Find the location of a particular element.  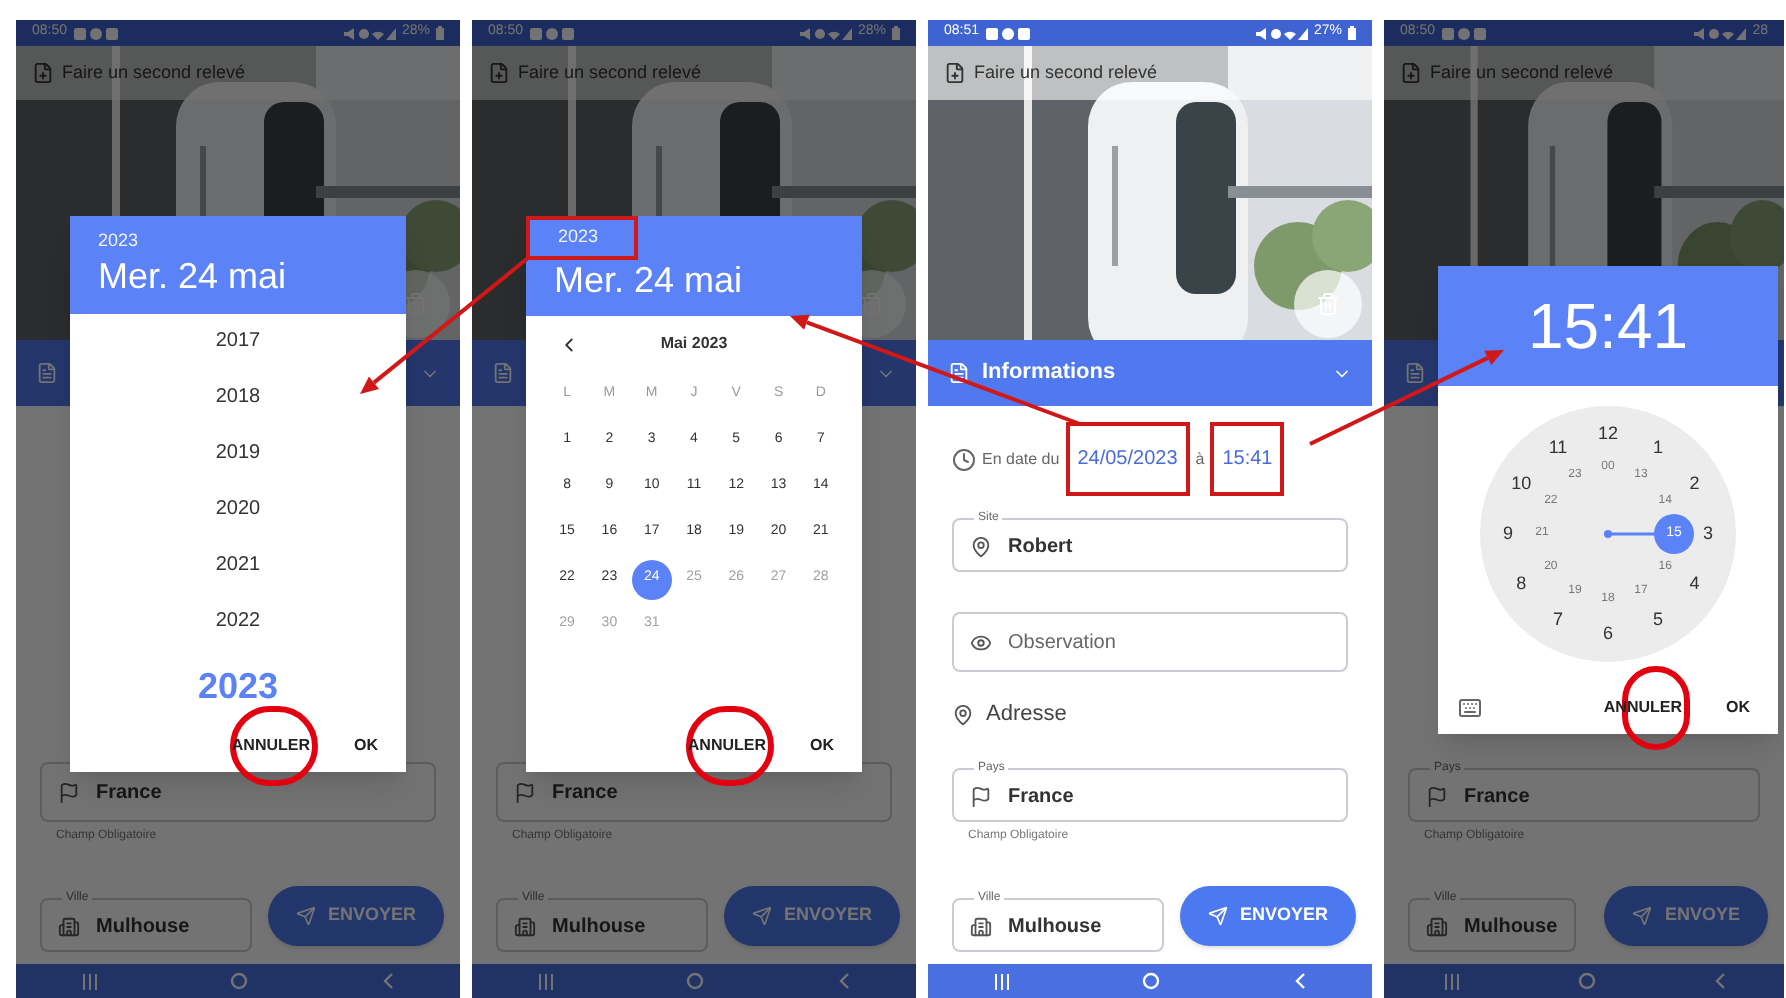

date-prefix: En date du is located at coordinates (1021, 459).